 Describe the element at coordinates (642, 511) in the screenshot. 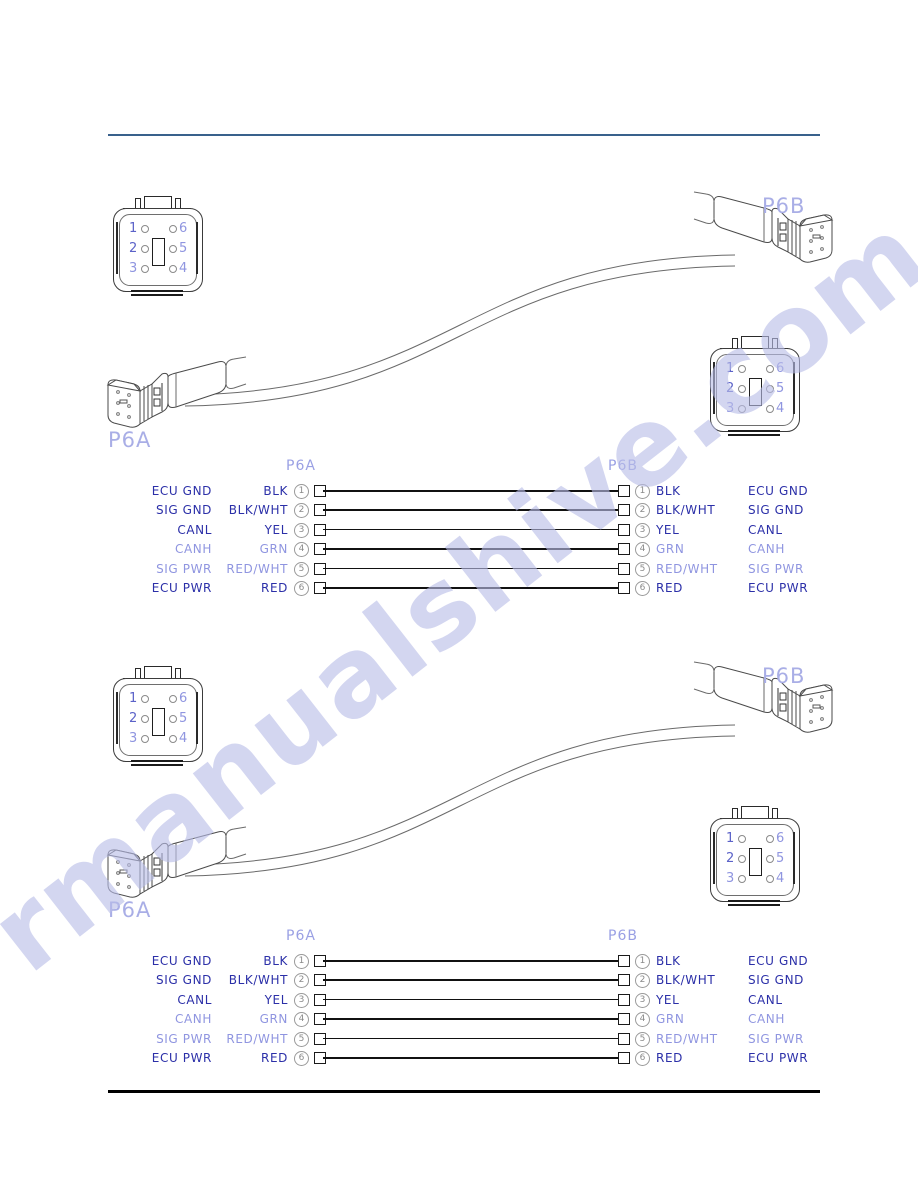

I see `pin-number-right: 2` at that location.